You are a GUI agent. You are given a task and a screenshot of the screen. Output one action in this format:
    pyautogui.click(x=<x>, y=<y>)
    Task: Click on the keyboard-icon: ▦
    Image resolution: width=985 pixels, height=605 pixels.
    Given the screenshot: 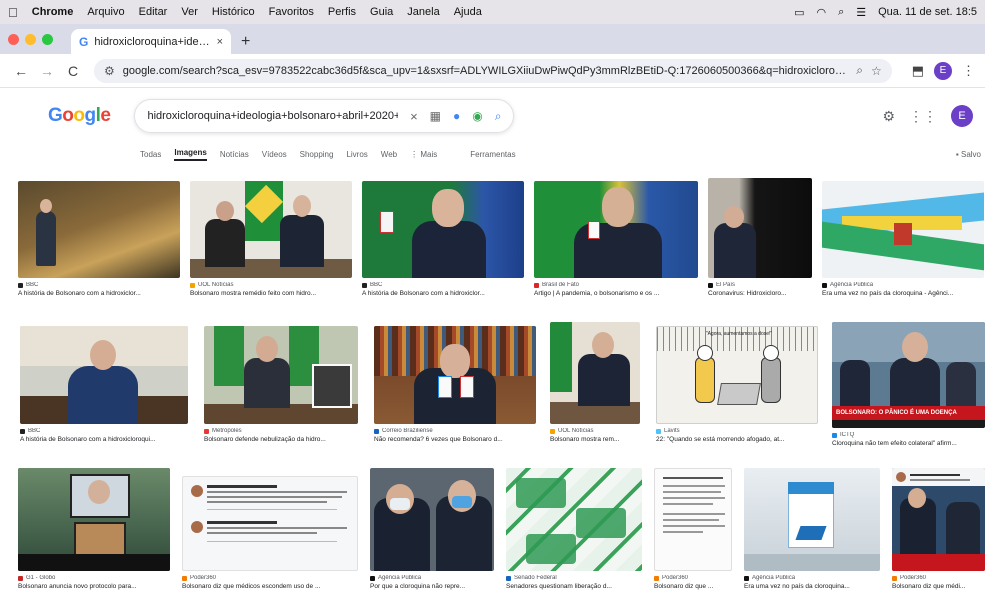 What is the action you would take?
    pyautogui.click(x=435, y=116)
    